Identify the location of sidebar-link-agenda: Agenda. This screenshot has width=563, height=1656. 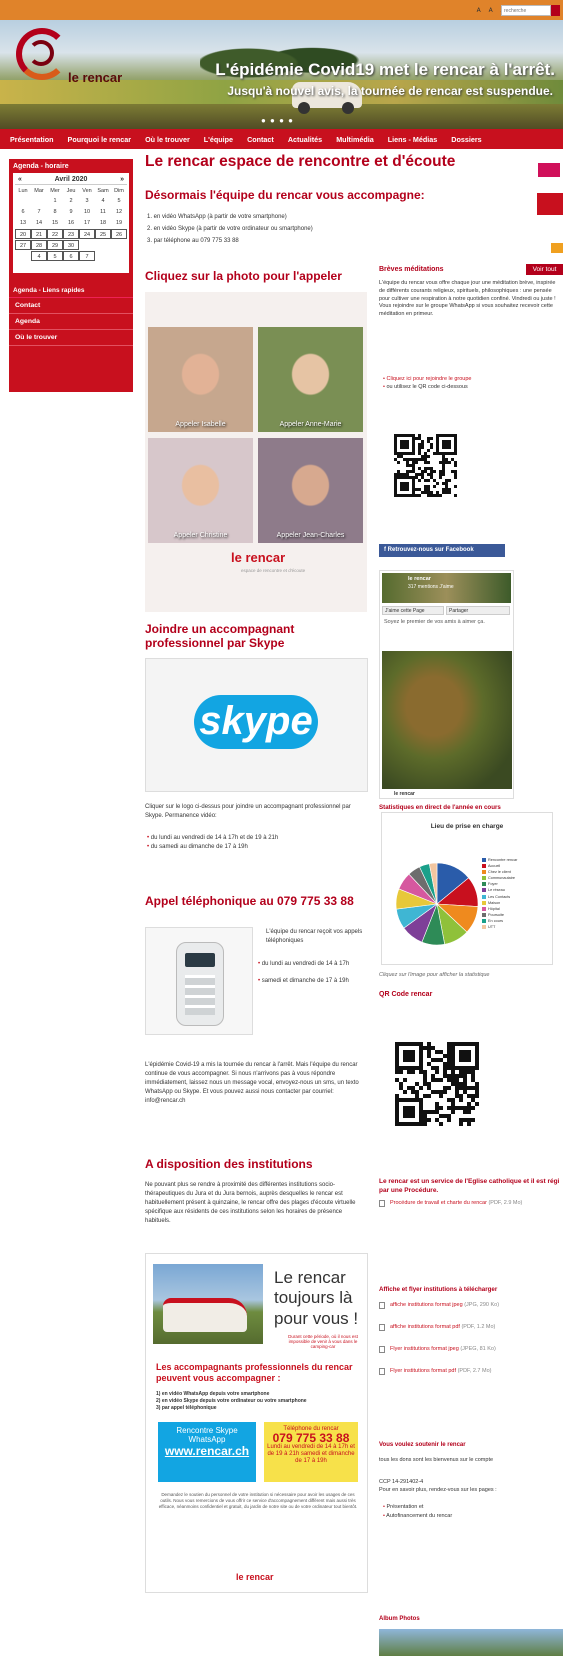
(71, 322).